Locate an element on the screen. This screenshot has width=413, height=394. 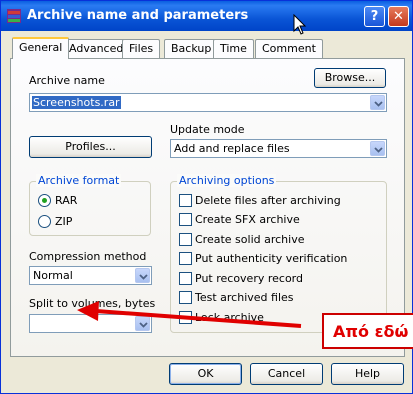
annotation-text: Από εδώ is located at coordinates (371, 331).